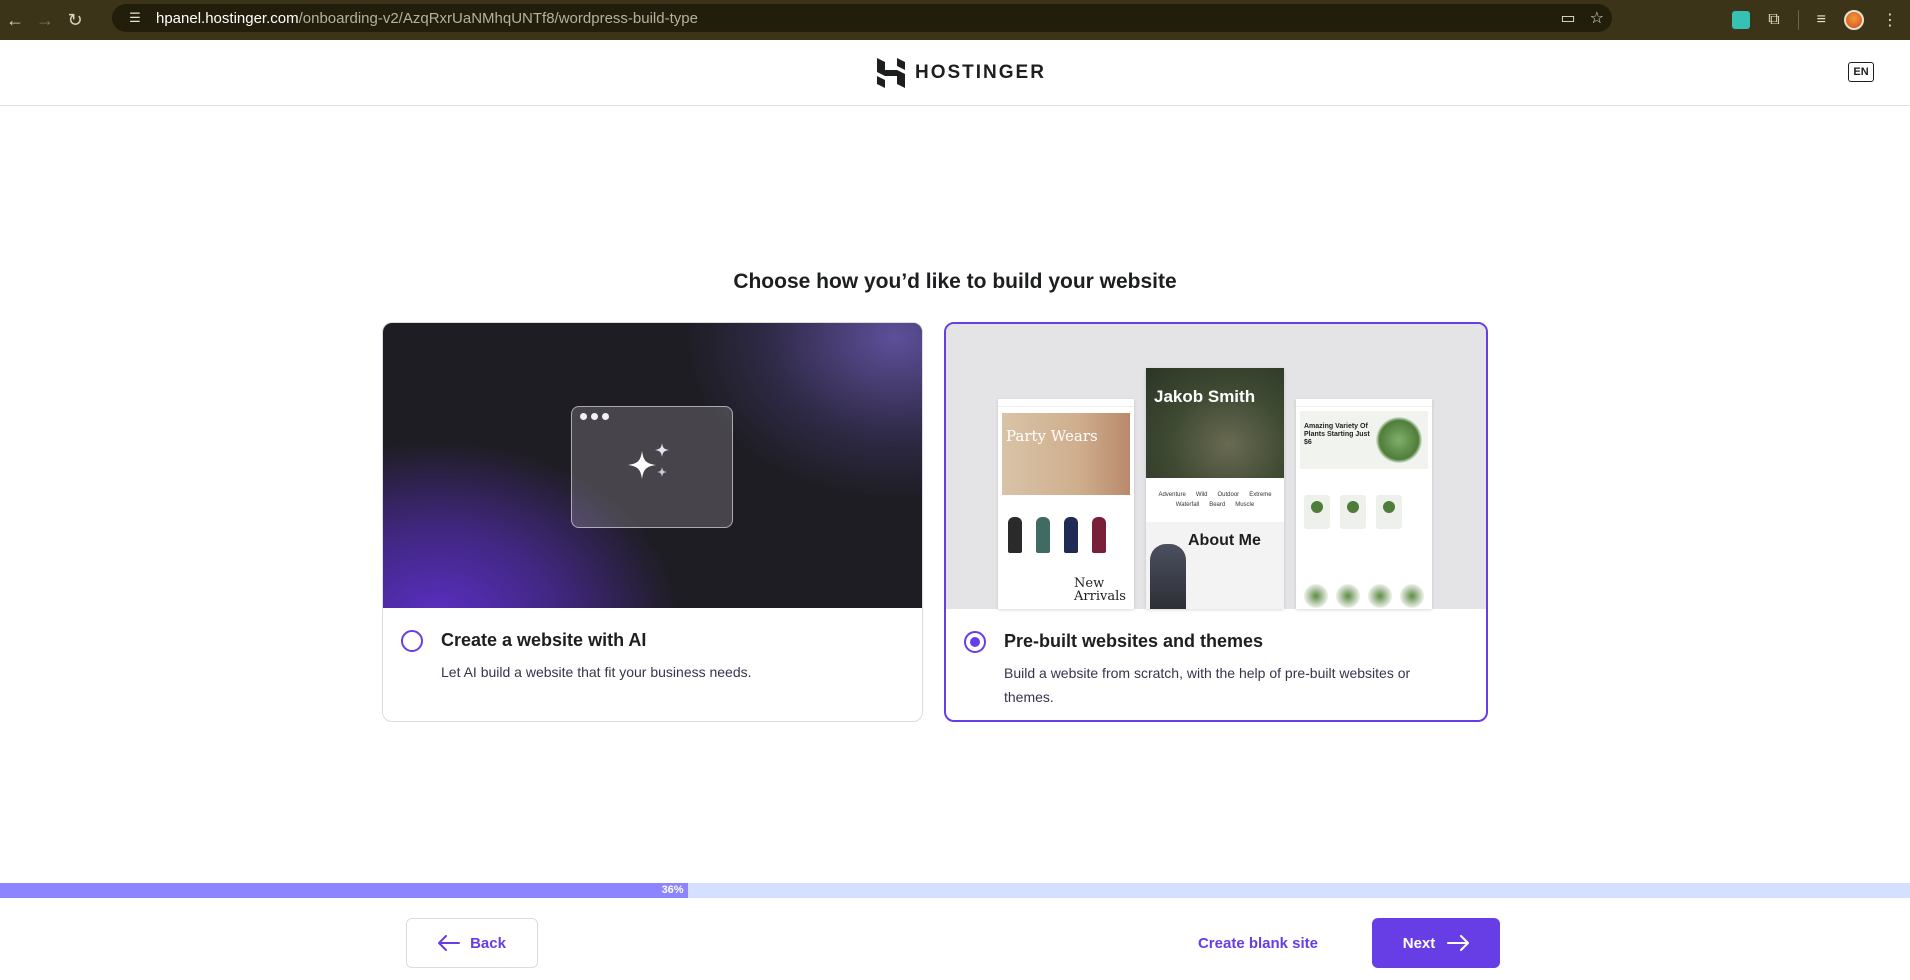 The image size is (1910, 980). What do you see at coordinates (1258, 943) in the screenshot?
I see `create-blank-site-button: Create blank site` at bounding box center [1258, 943].